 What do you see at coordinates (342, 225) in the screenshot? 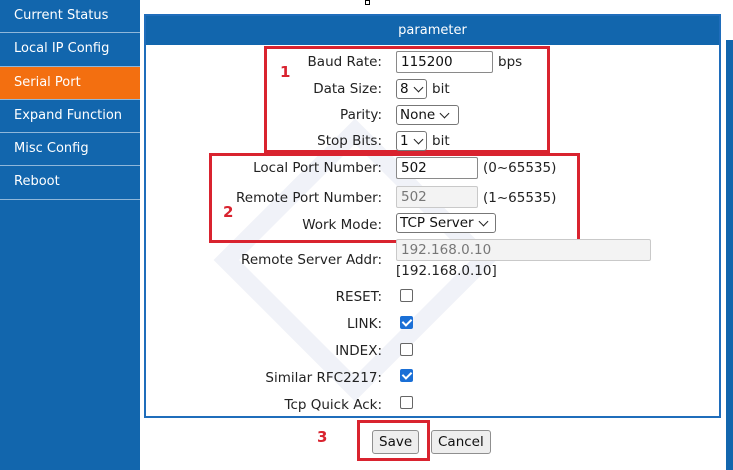
I see `work-mode-label: Work Mode:` at bounding box center [342, 225].